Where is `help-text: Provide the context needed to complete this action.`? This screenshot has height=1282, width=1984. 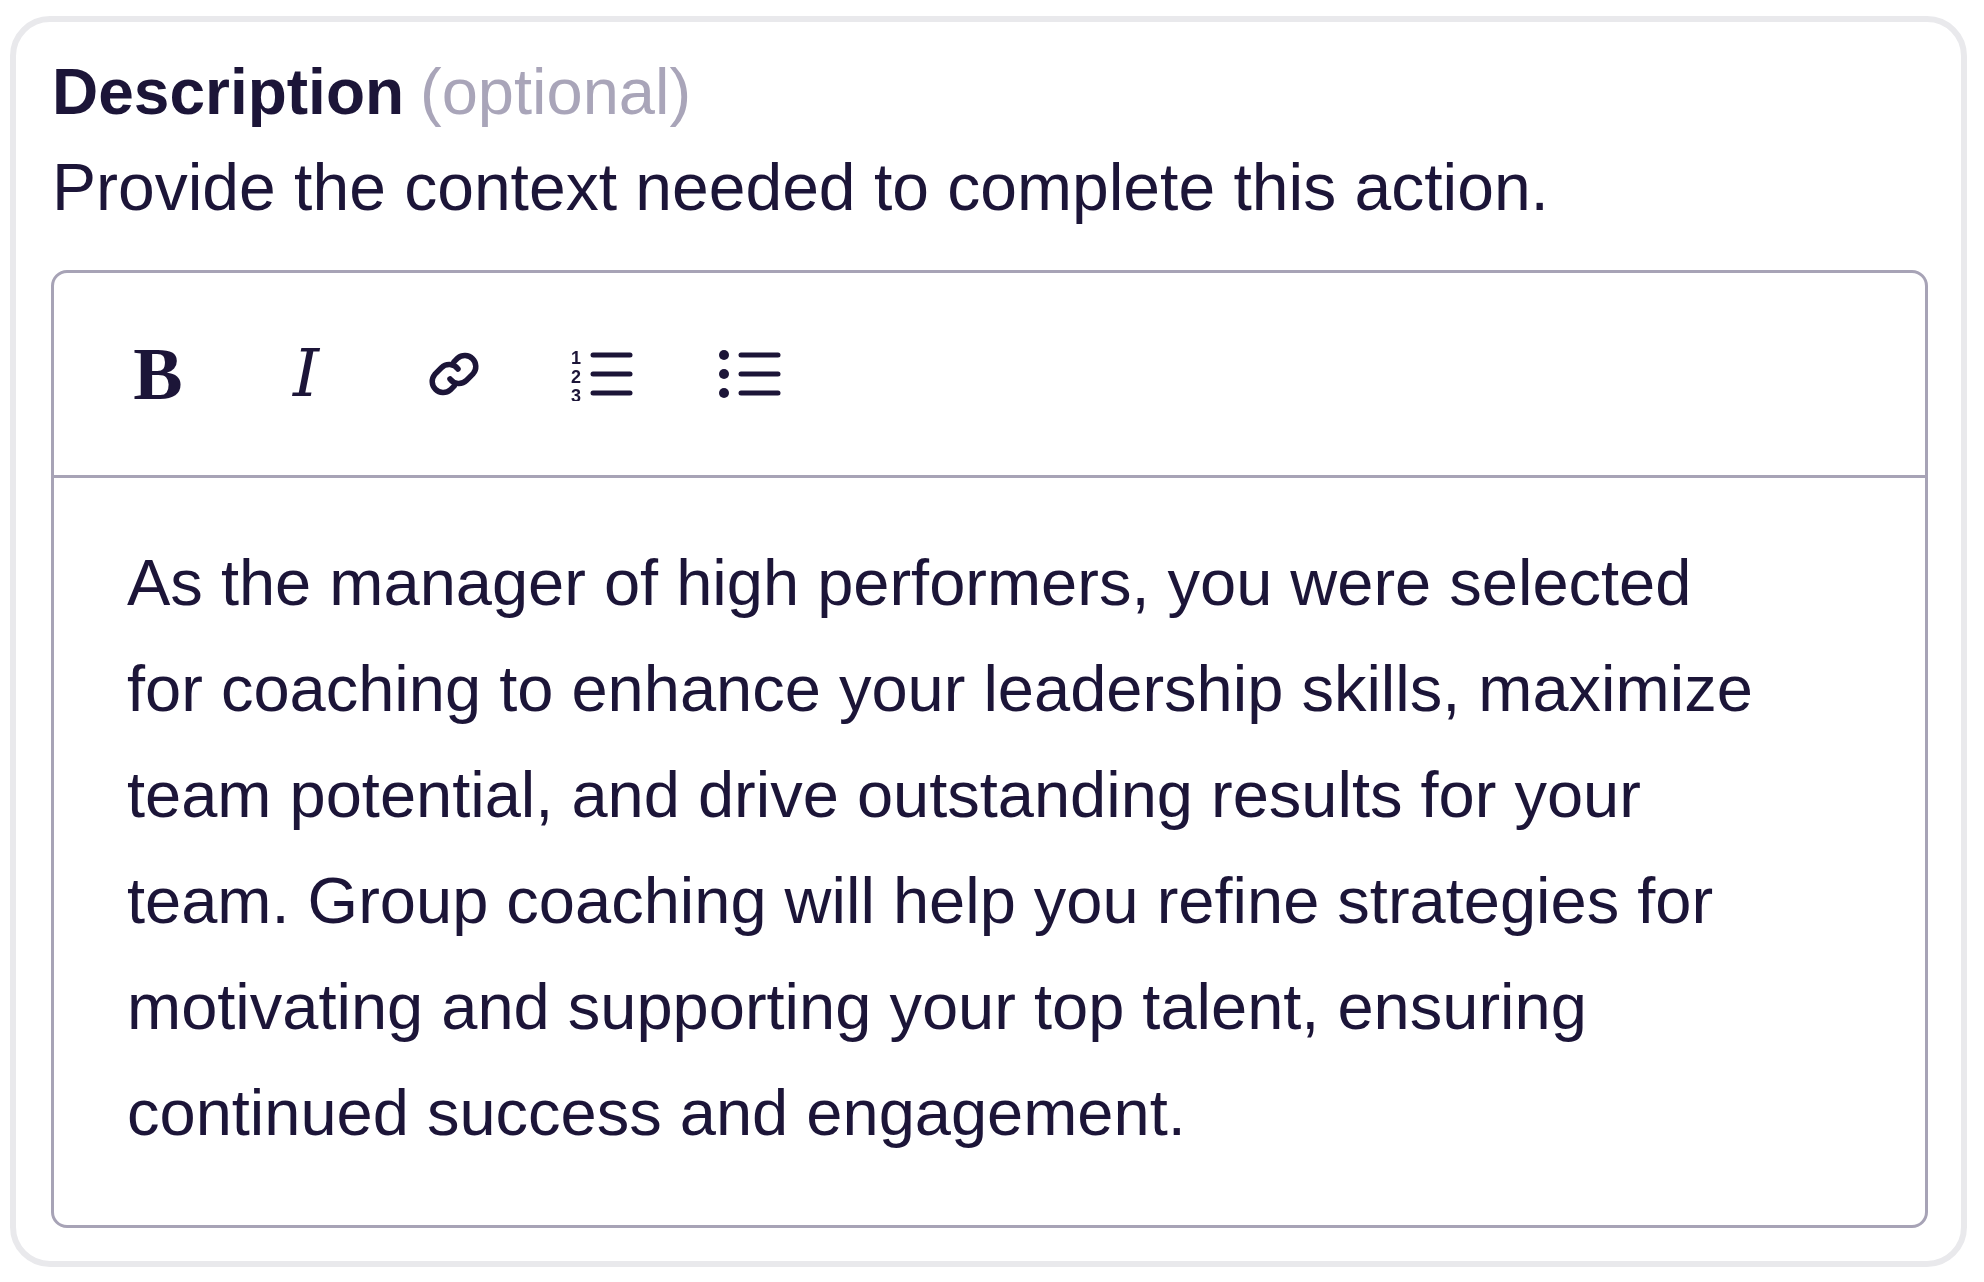
help-text: Provide the context needed to complete this action. is located at coordinates (800, 187).